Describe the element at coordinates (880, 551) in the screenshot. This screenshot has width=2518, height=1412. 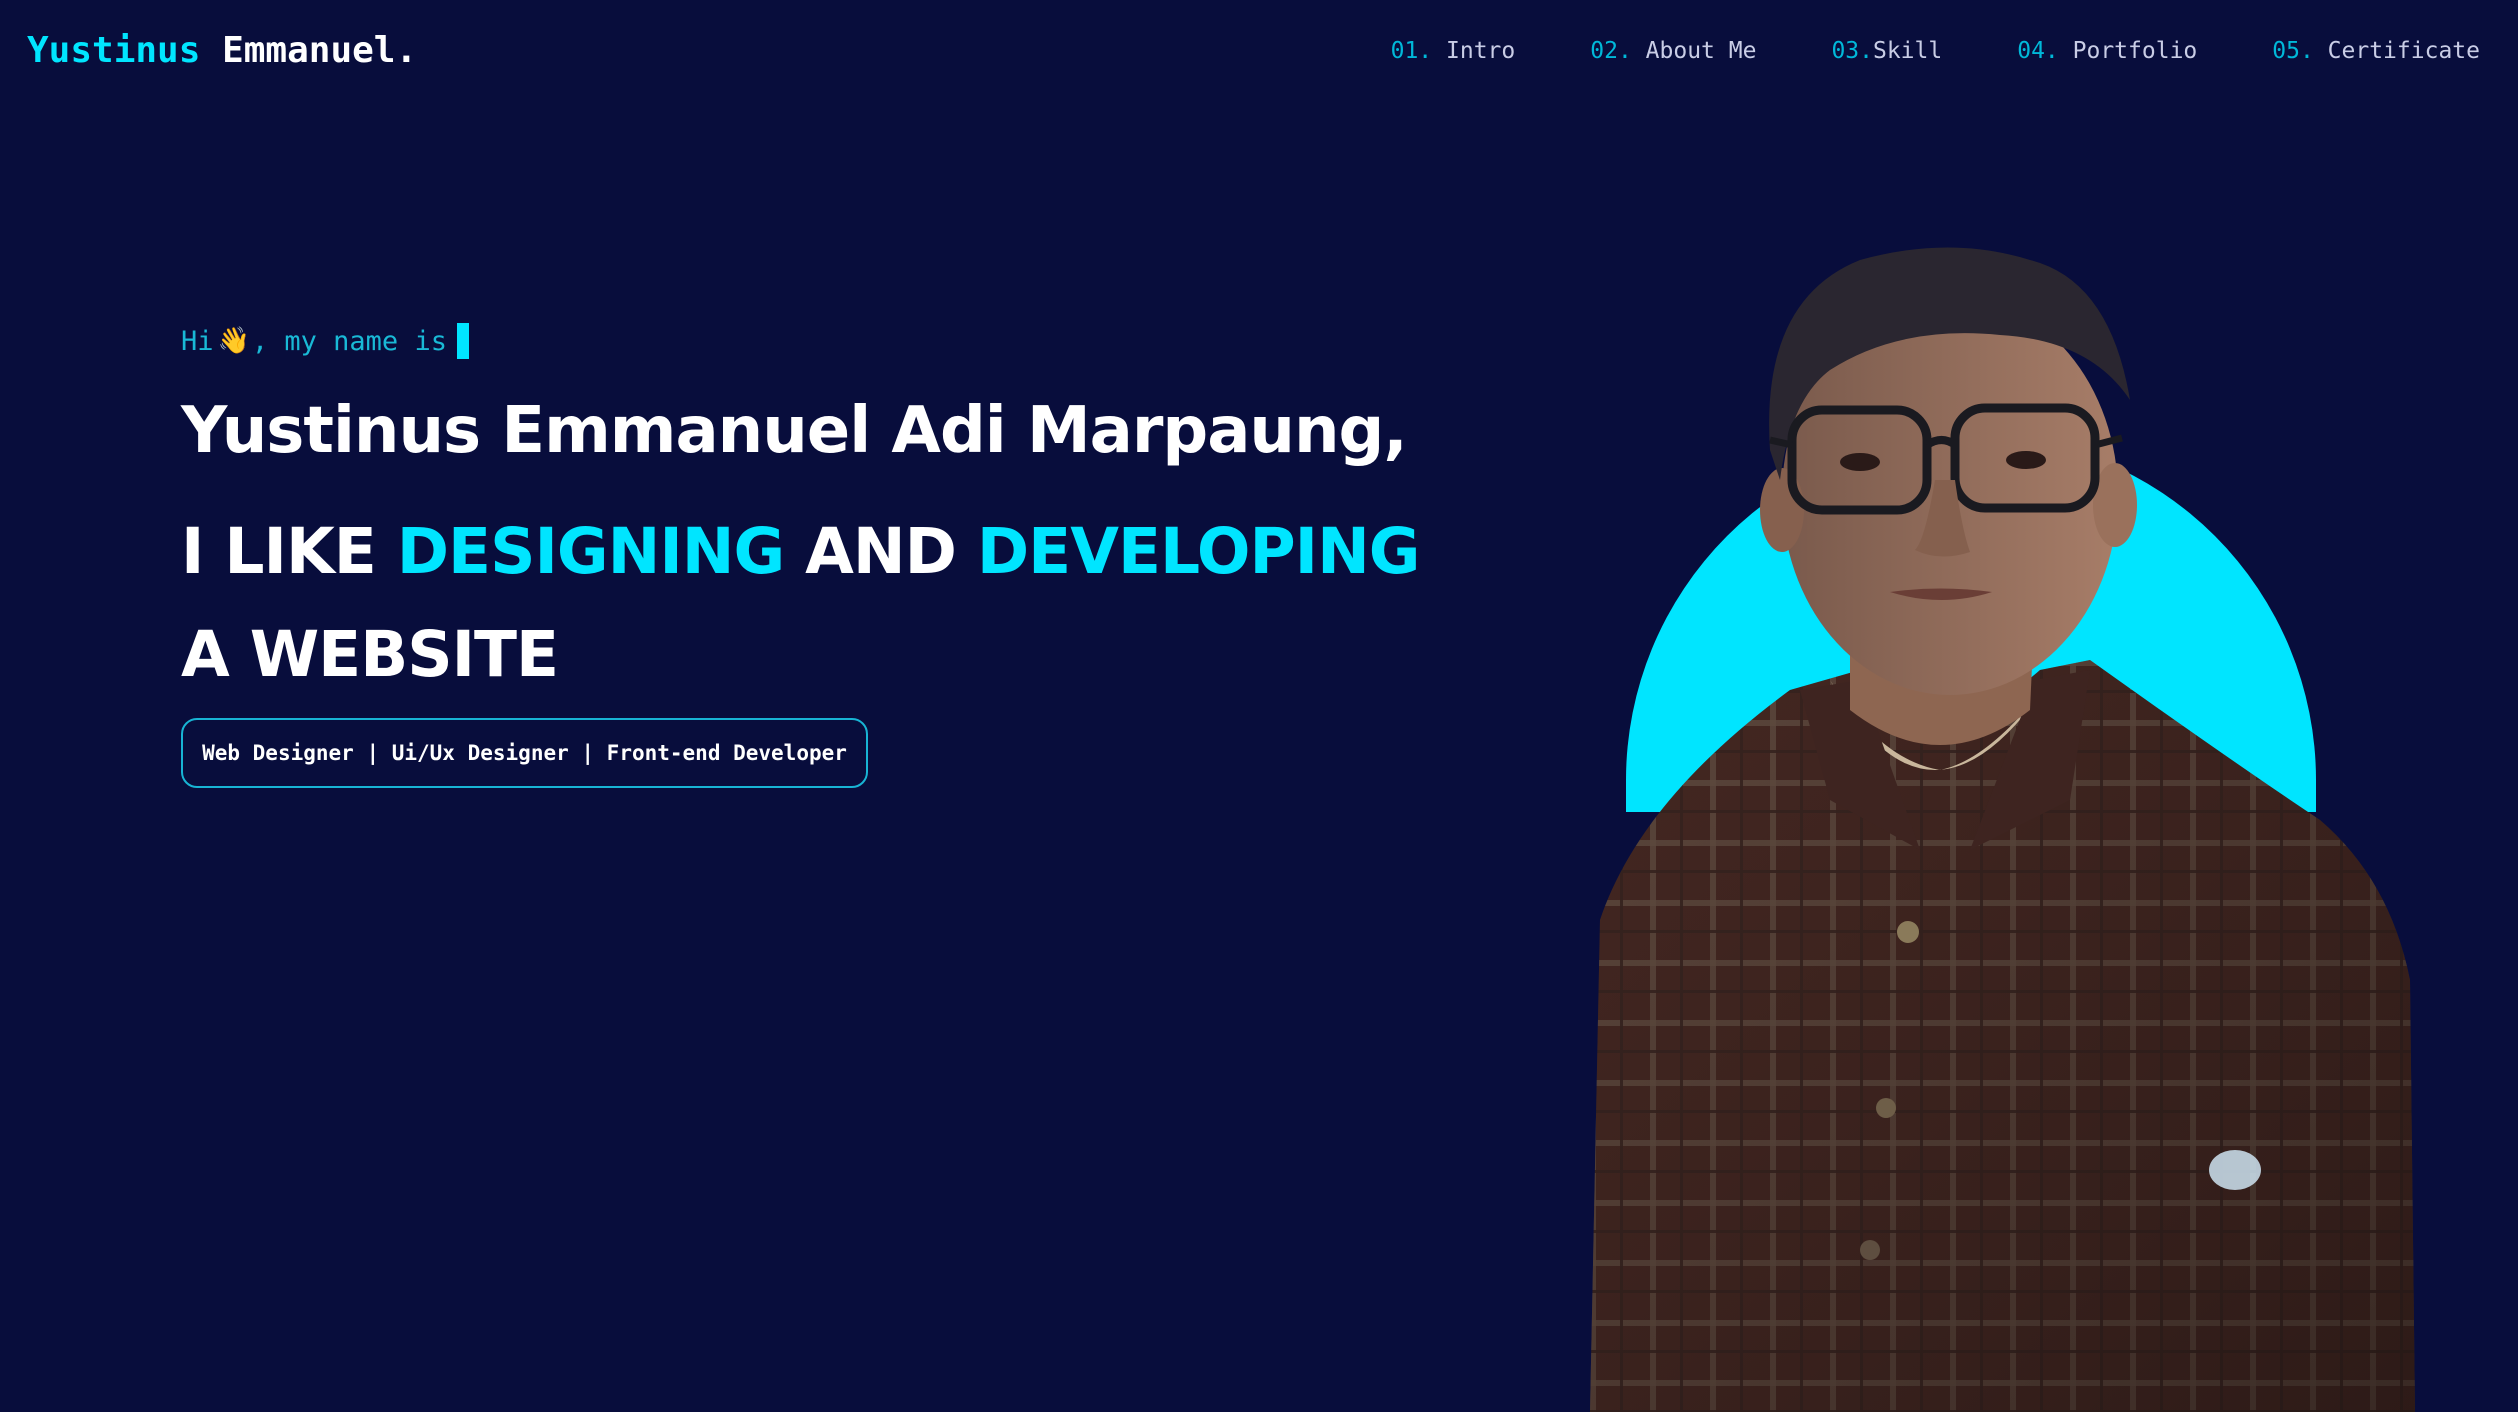
I see `tagline-part: AND` at that location.